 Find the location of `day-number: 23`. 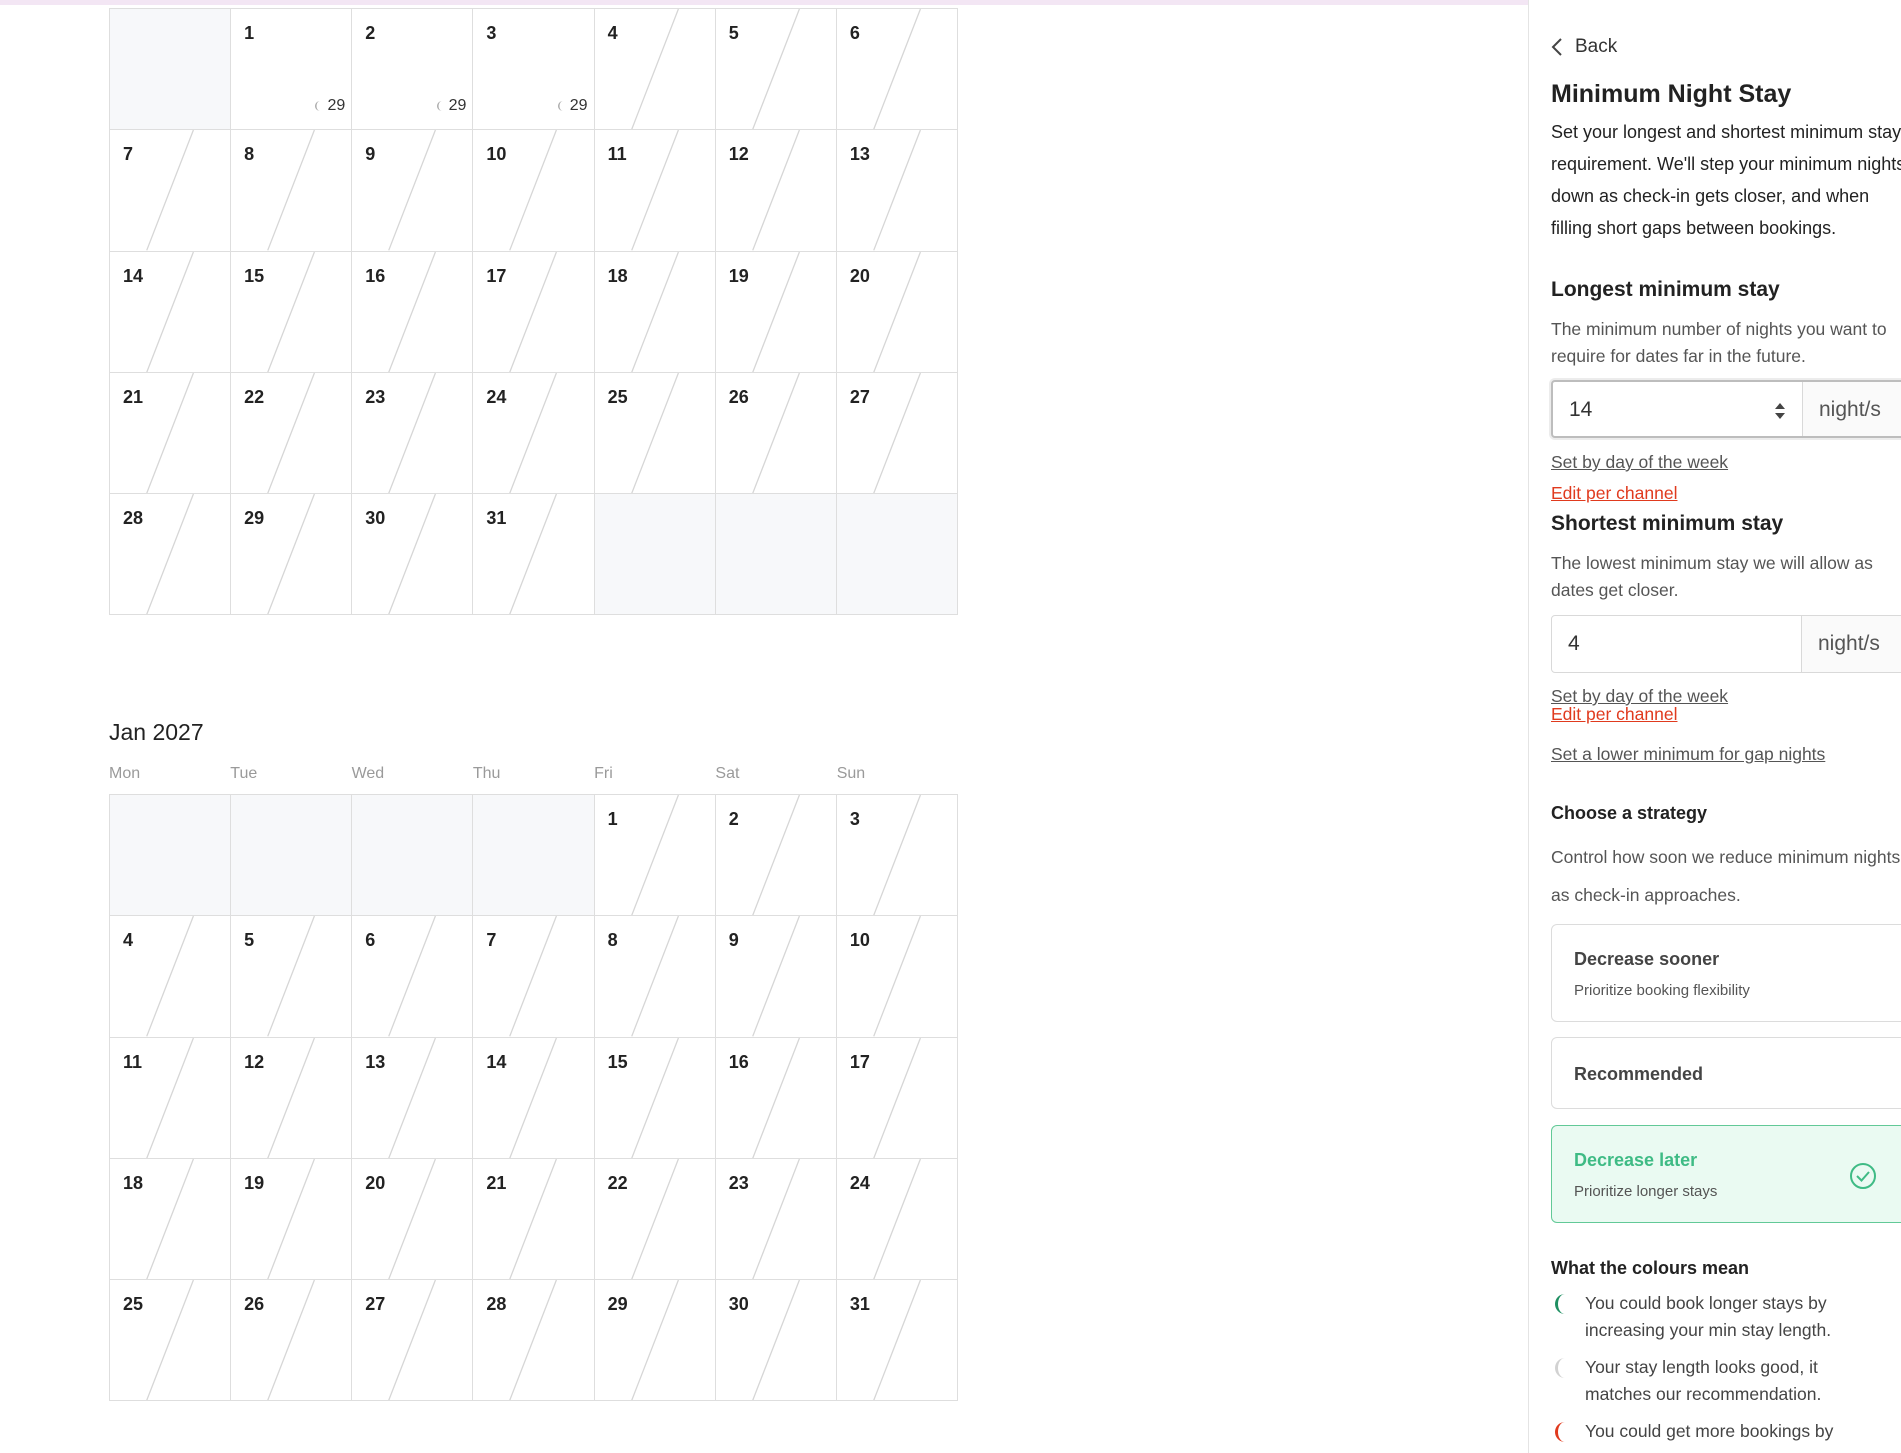

day-number: 23 is located at coordinates (738, 1182).